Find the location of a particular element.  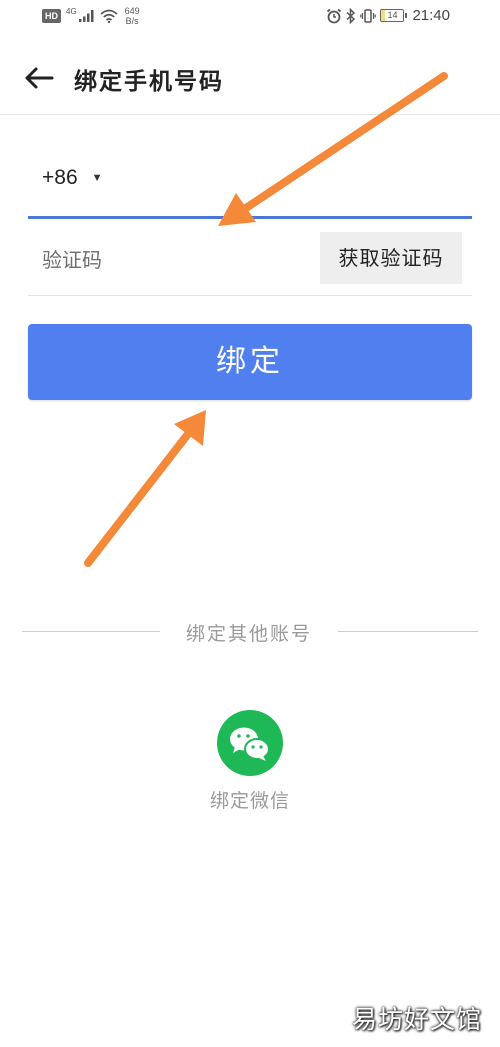

network-speed-unit: B/s is located at coordinates (132, 21).